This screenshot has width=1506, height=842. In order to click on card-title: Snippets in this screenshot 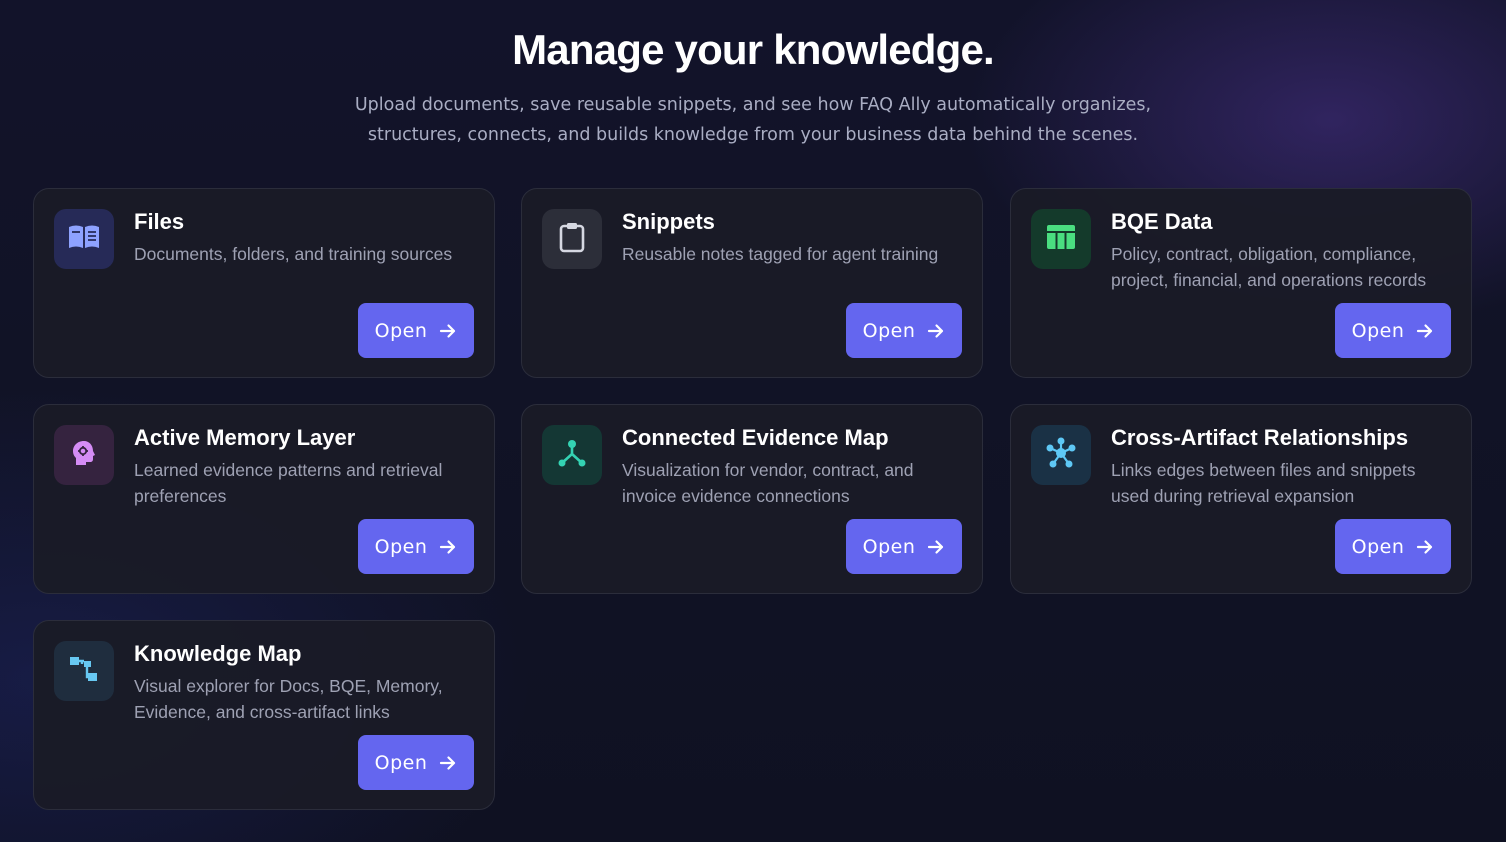, I will do `click(668, 221)`.